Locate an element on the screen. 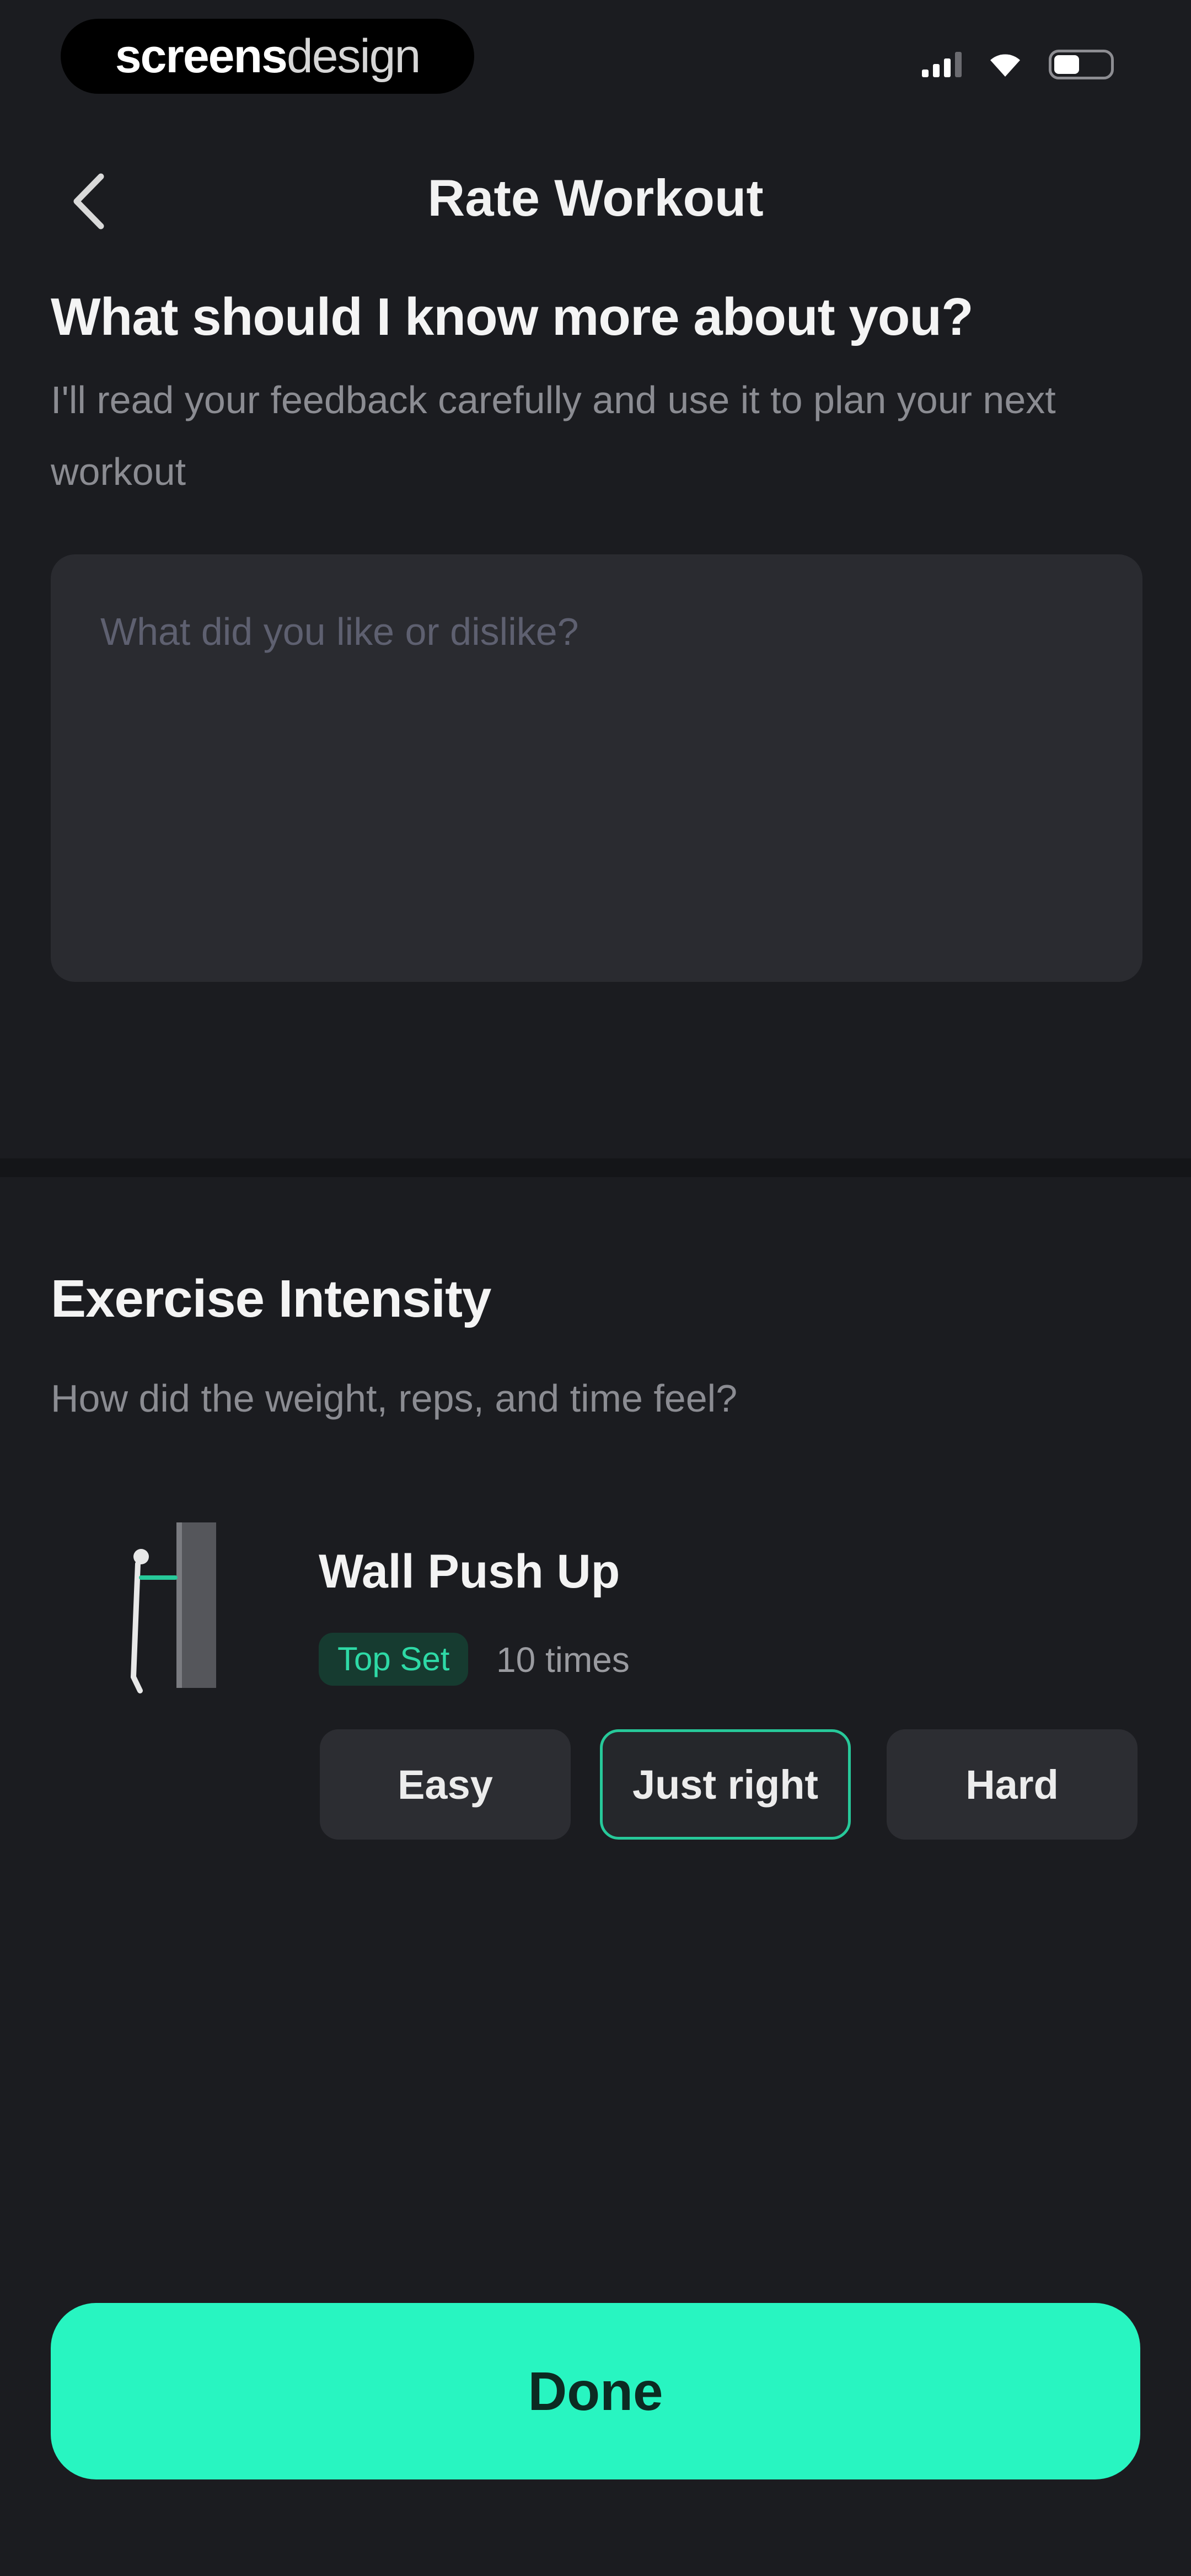  battery-icon is located at coordinates (1081, 64).